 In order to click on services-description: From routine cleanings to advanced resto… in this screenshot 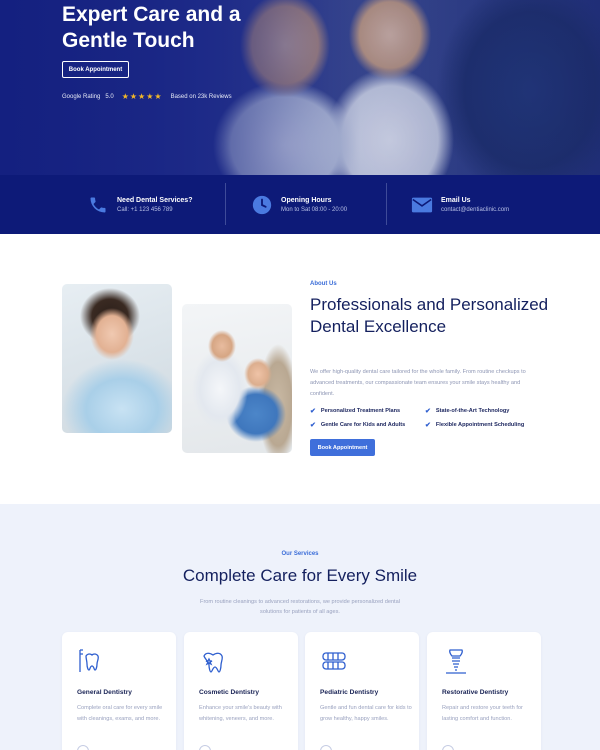, I will do `click(300, 607)`.